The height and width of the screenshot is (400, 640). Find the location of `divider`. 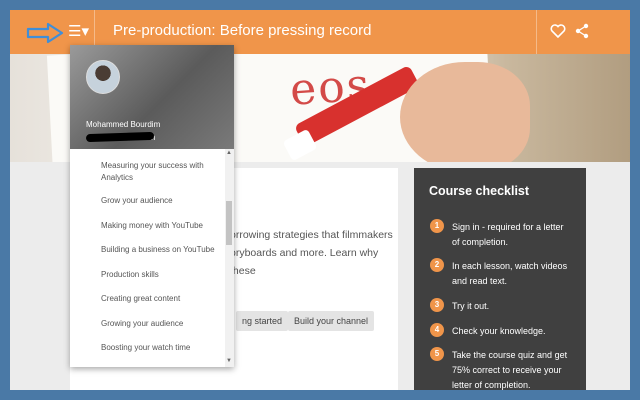

divider is located at coordinates (536, 32).